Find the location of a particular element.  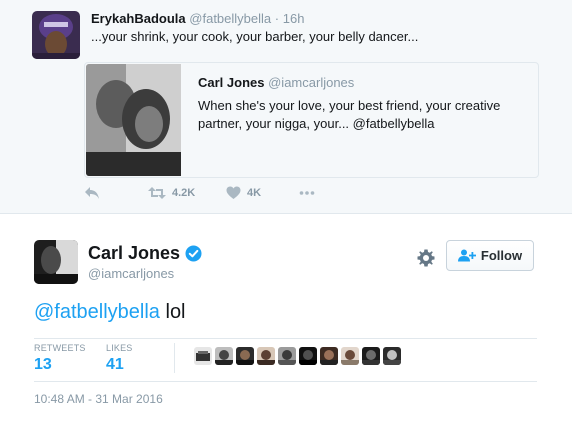

author-handle: @iamcarljones is located at coordinates (131, 273).